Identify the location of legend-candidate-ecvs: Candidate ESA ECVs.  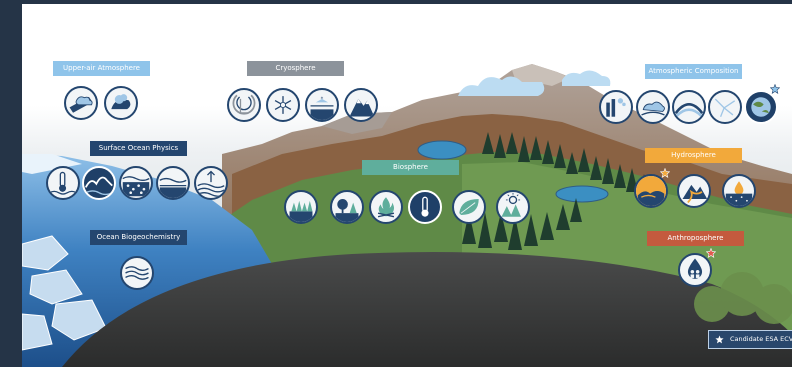
(750, 339).